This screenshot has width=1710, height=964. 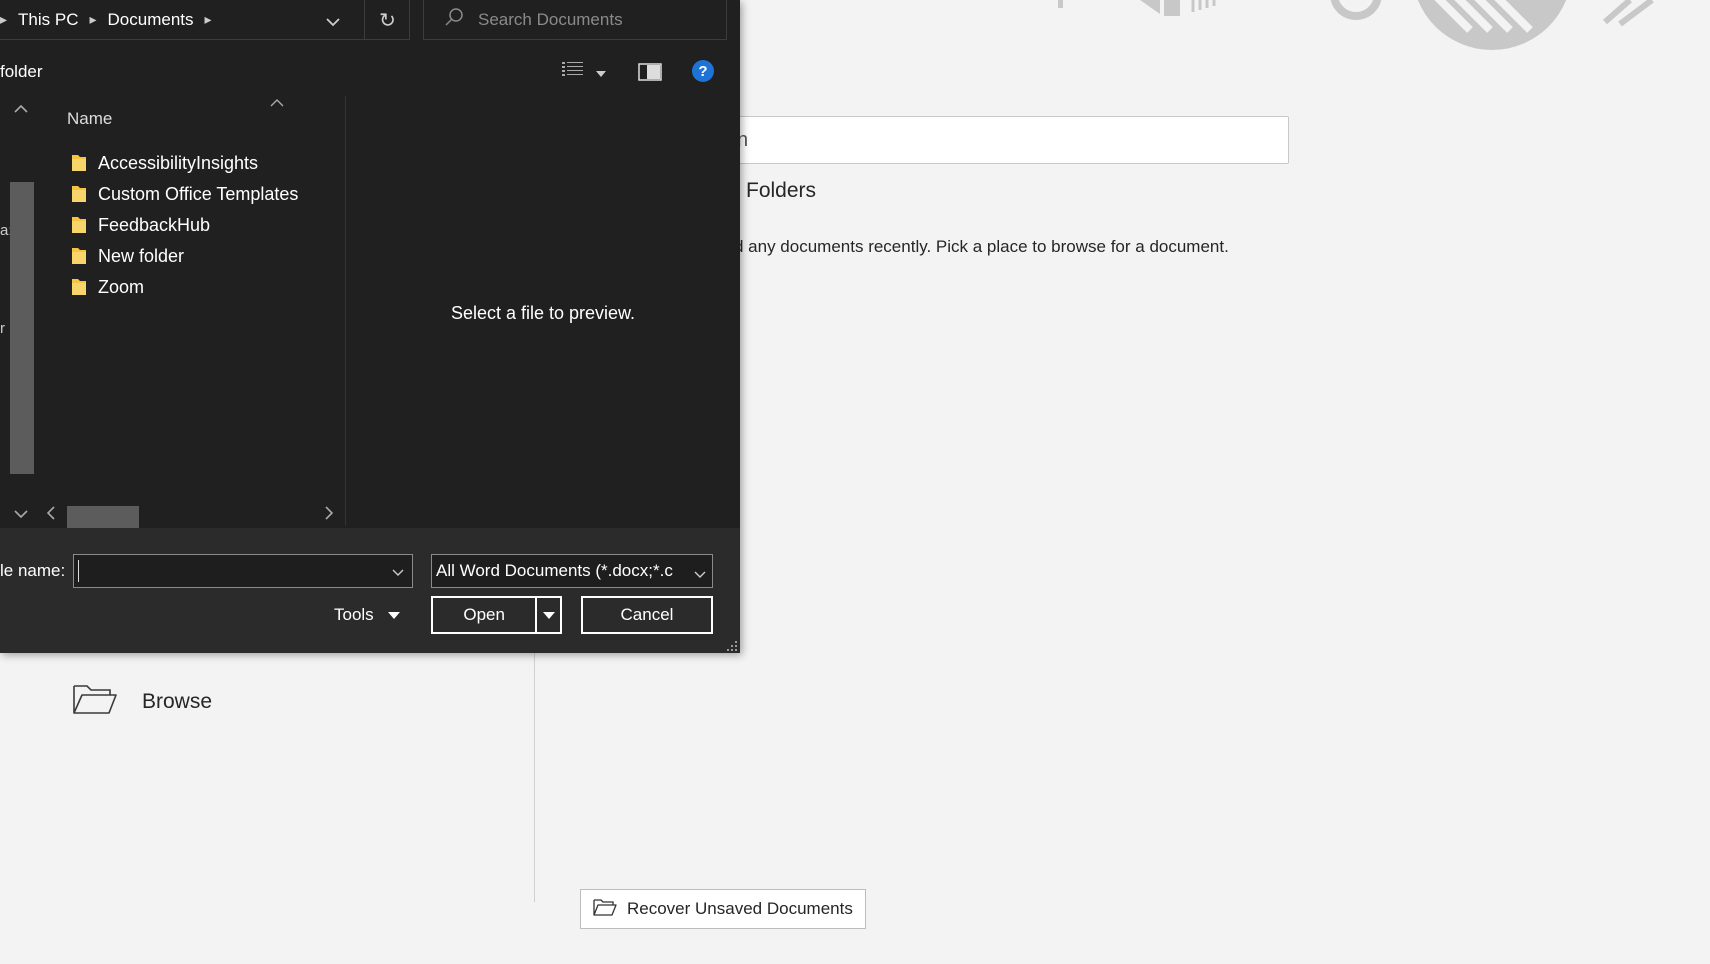 What do you see at coordinates (2, 328) in the screenshot?
I see `nav-item-fragment: r` at bounding box center [2, 328].